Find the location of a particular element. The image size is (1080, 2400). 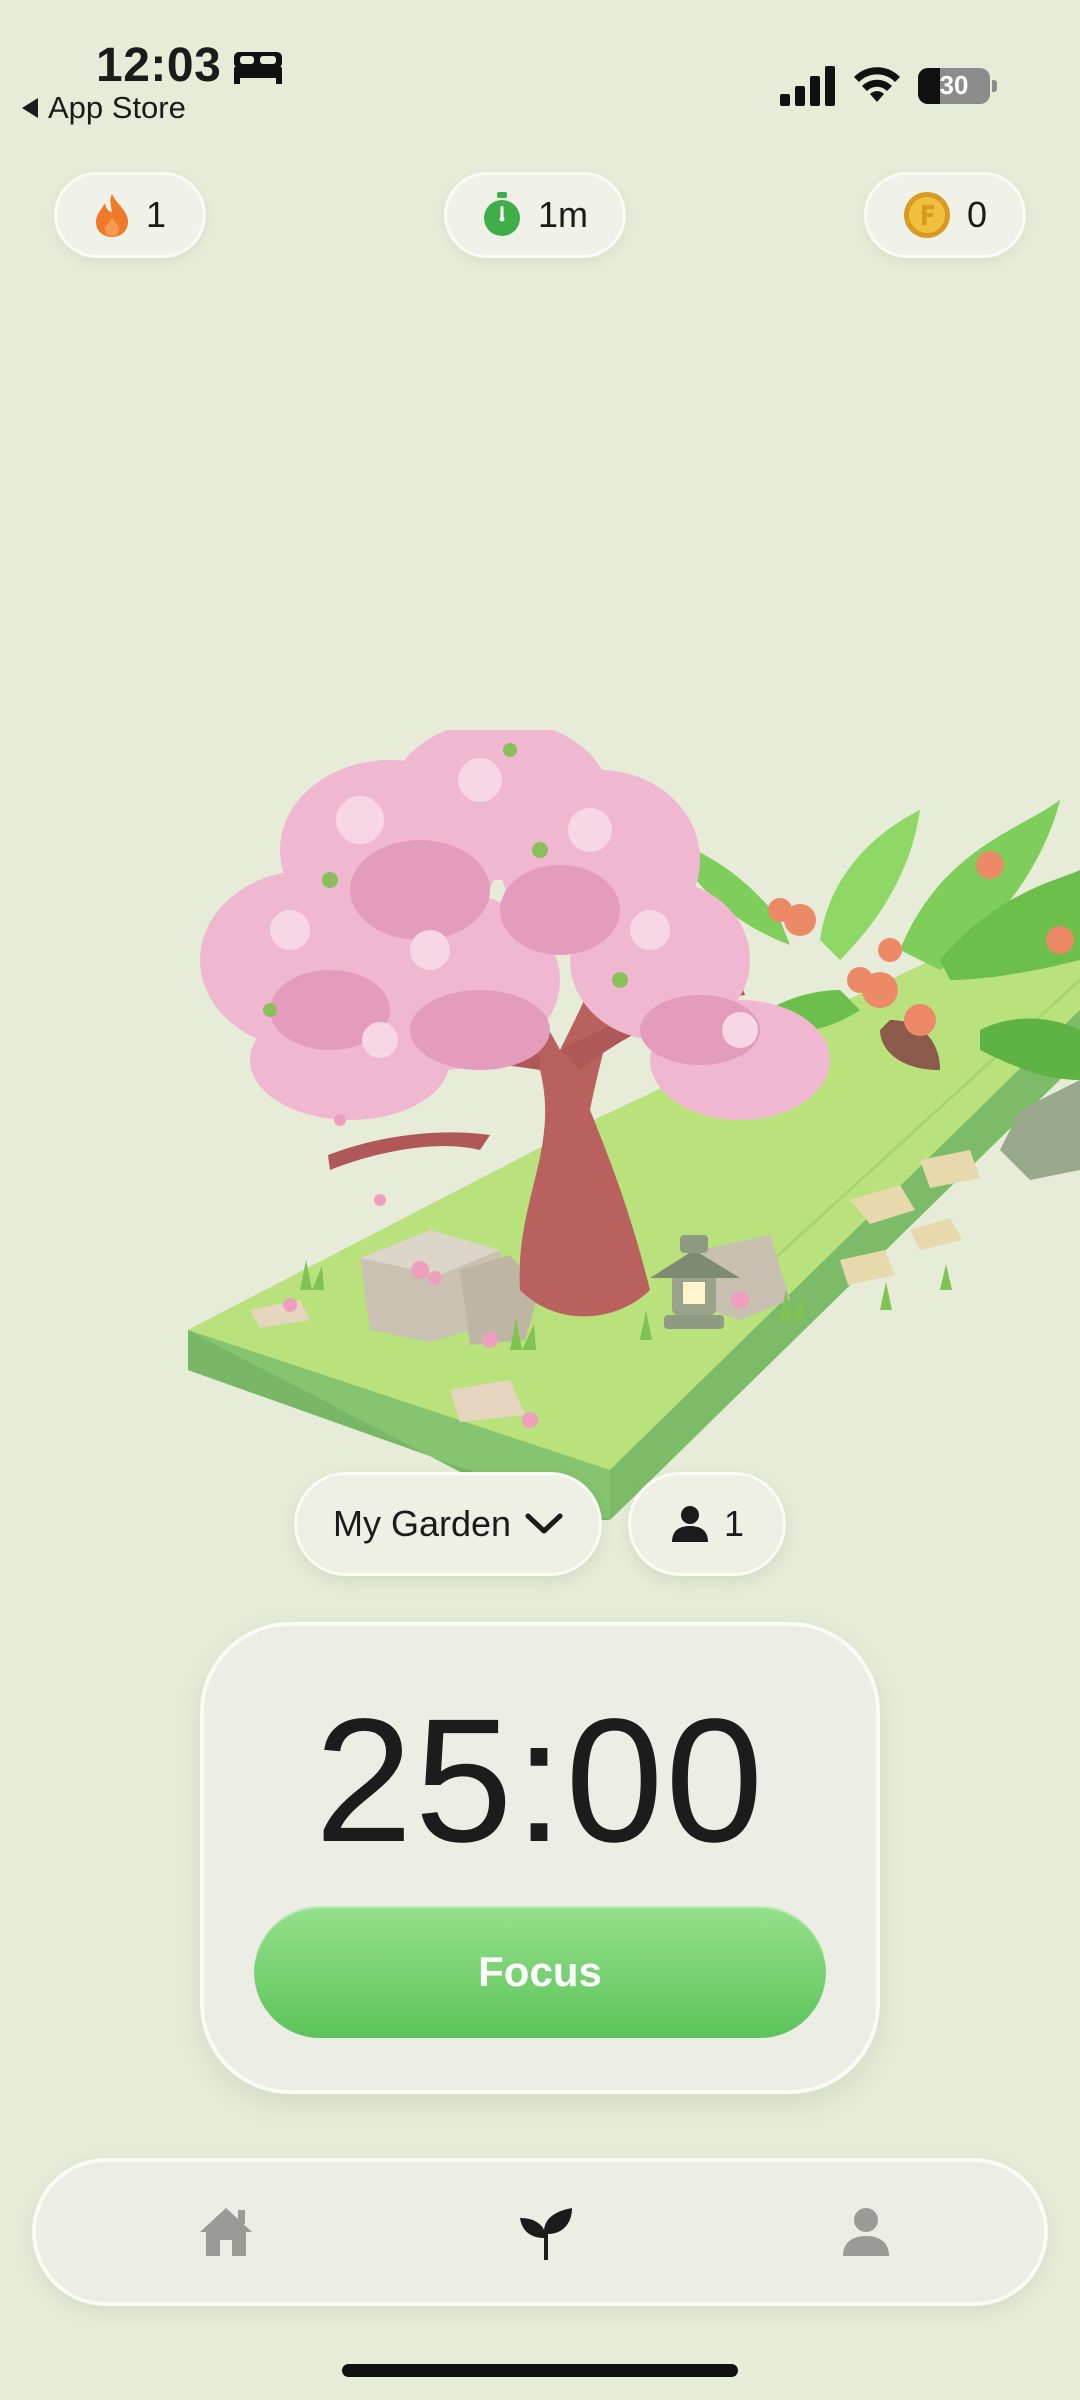

home-icon is located at coordinates (226, 2232).